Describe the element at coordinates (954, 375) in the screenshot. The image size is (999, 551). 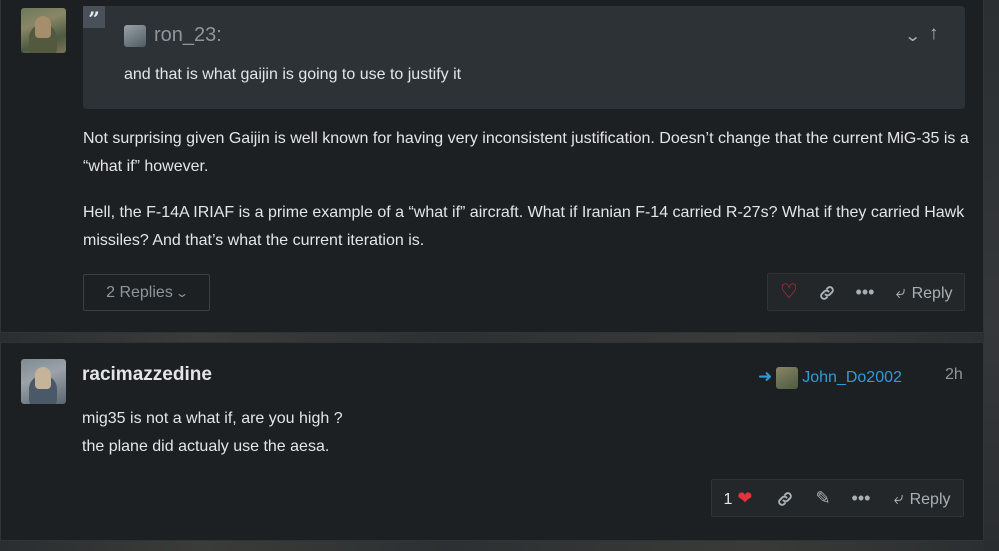
I see `post-timestamp: 2h` at that location.